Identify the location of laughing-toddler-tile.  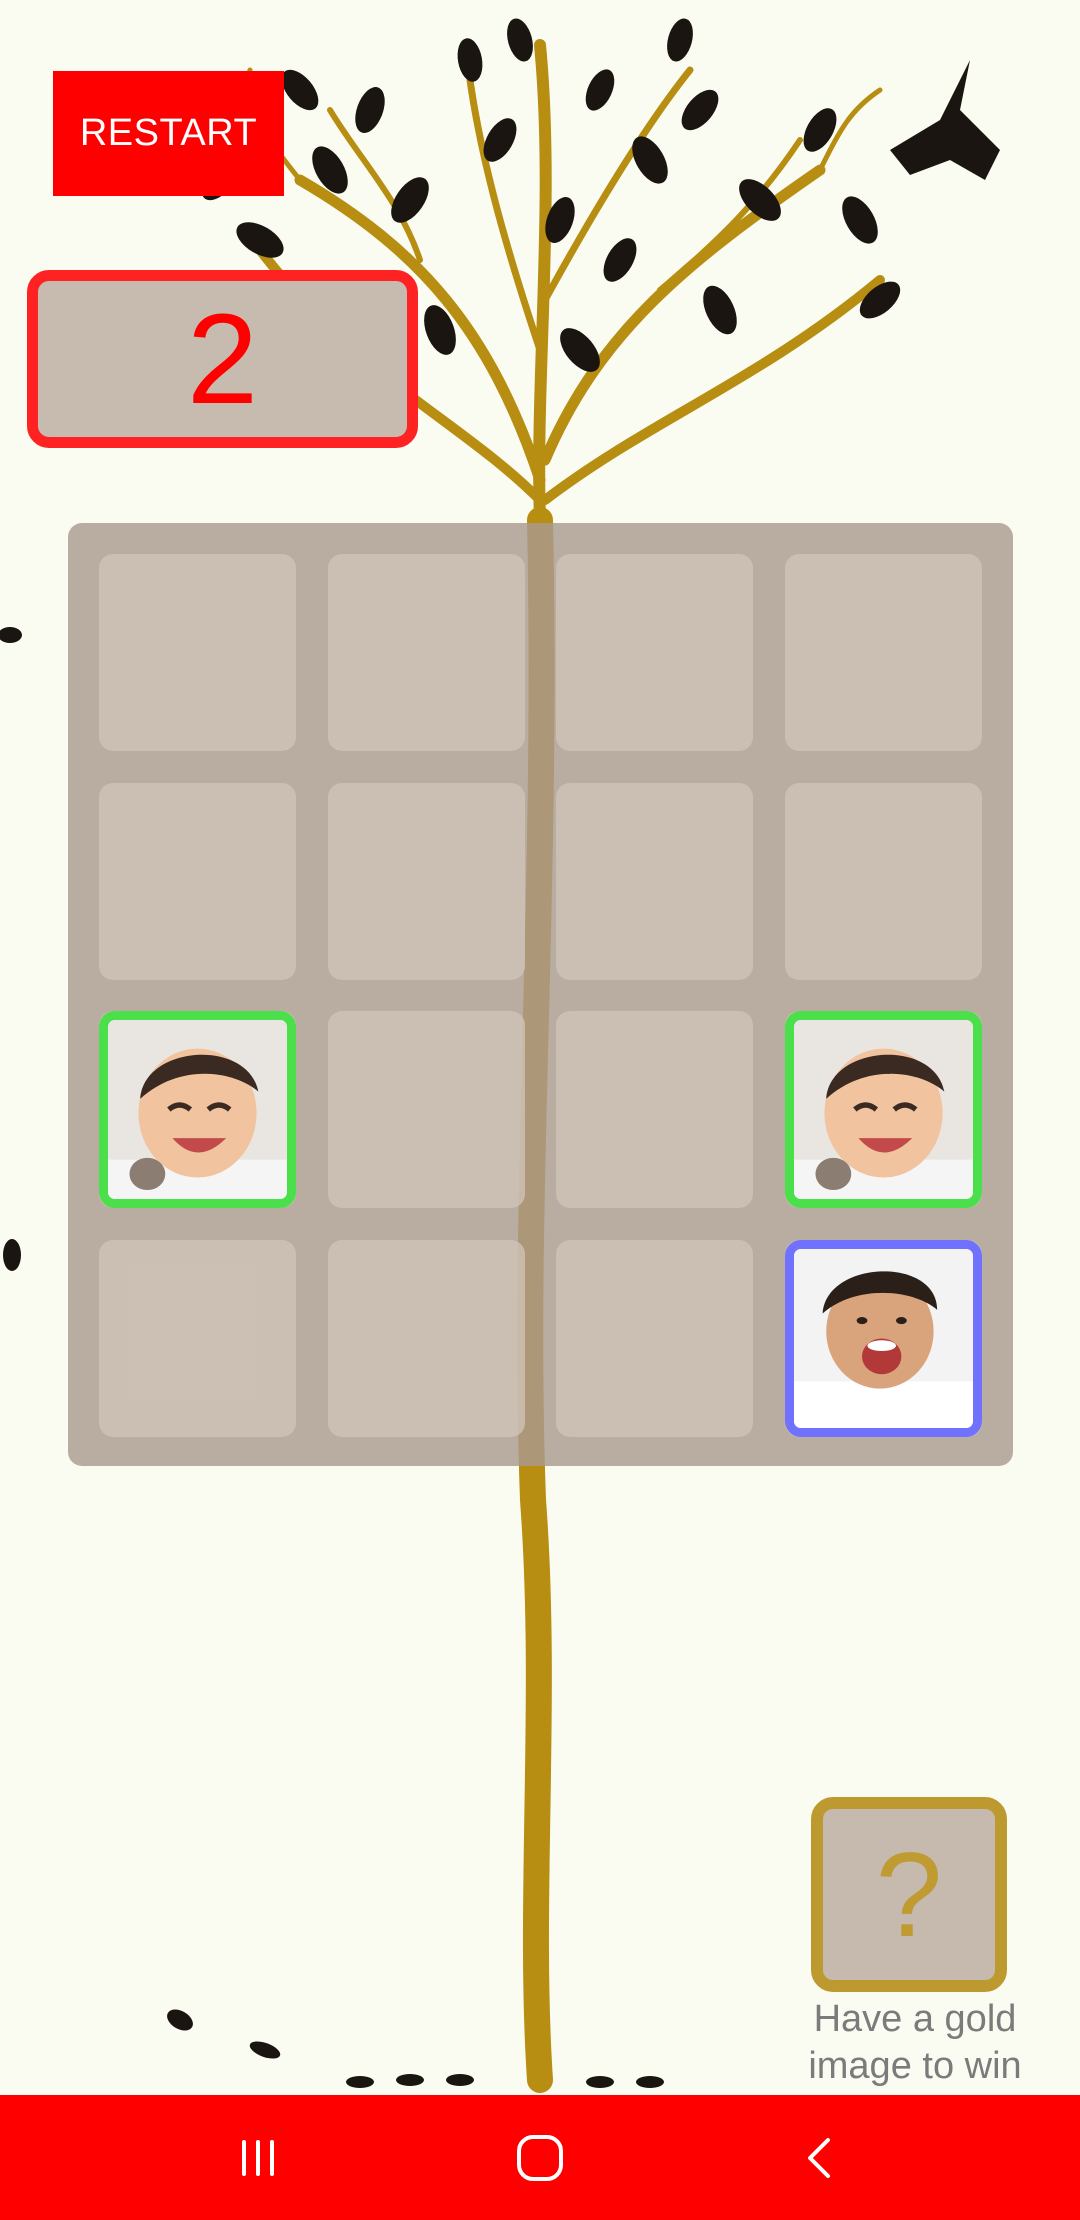
(883, 1338).